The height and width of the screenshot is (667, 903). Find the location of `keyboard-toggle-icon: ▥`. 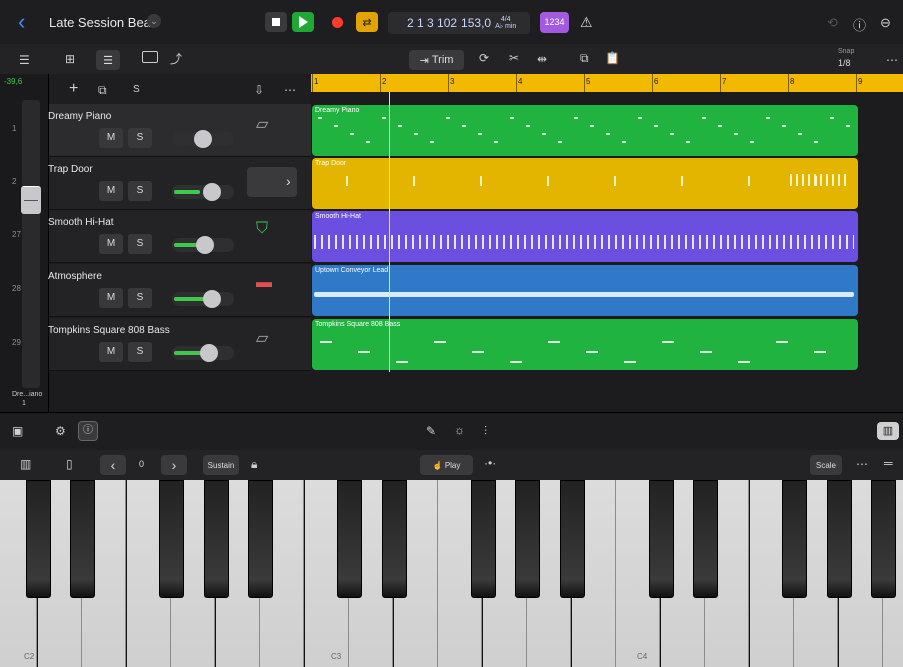

keyboard-toggle-icon: ▥ is located at coordinates (888, 431).